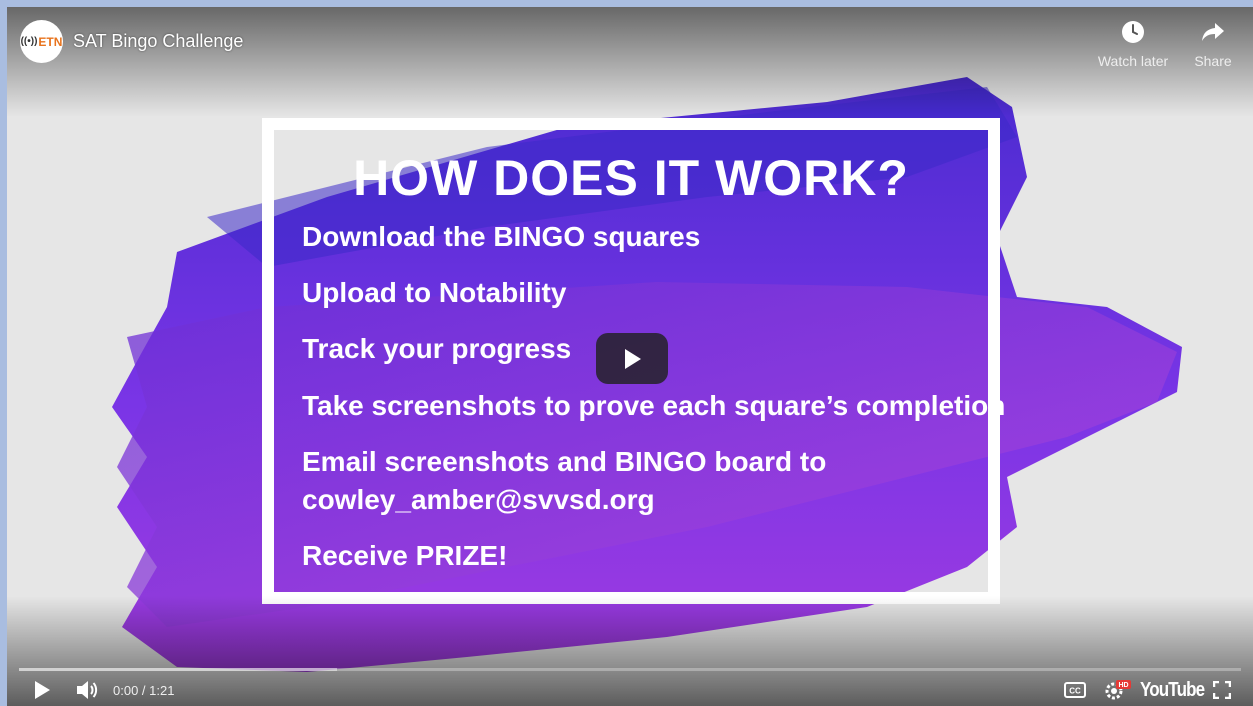 The image size is (1253, 706). I want to click on captions-button: CC, so click(1075, 690).